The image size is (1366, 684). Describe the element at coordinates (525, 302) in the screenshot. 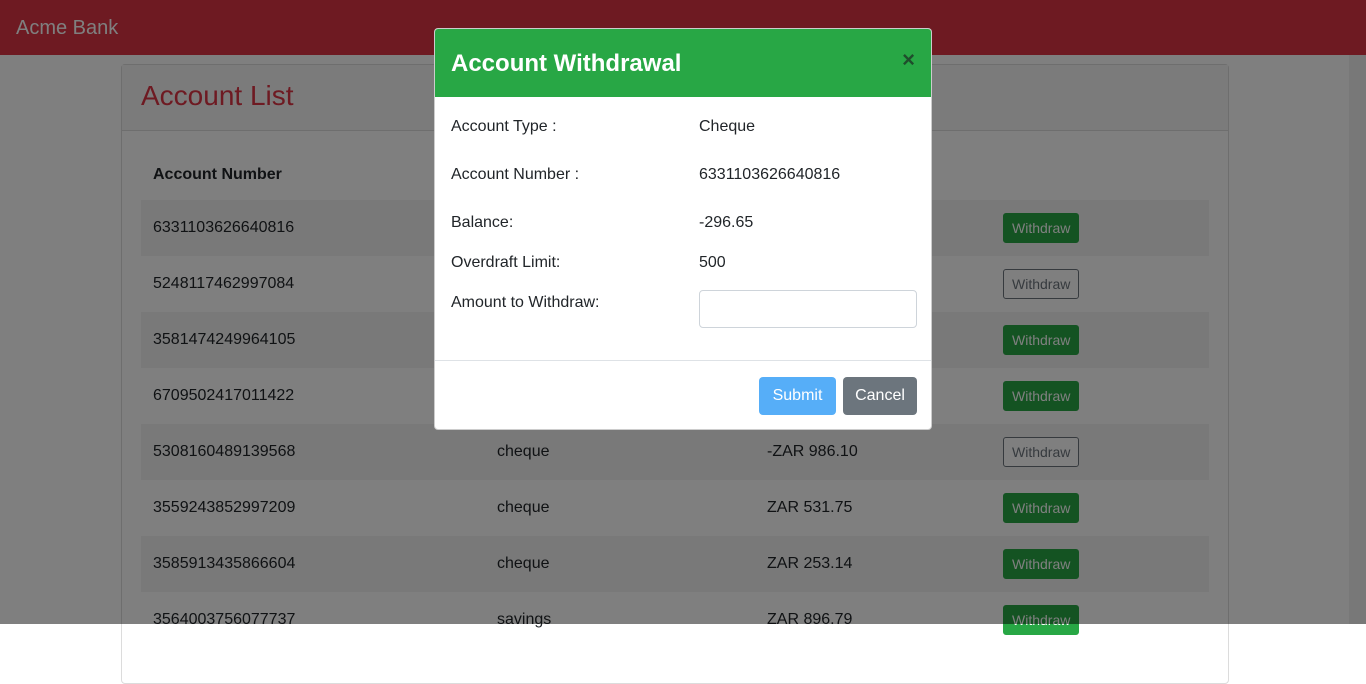

I see `amount-label: Amount to Withdraw:` at that location.